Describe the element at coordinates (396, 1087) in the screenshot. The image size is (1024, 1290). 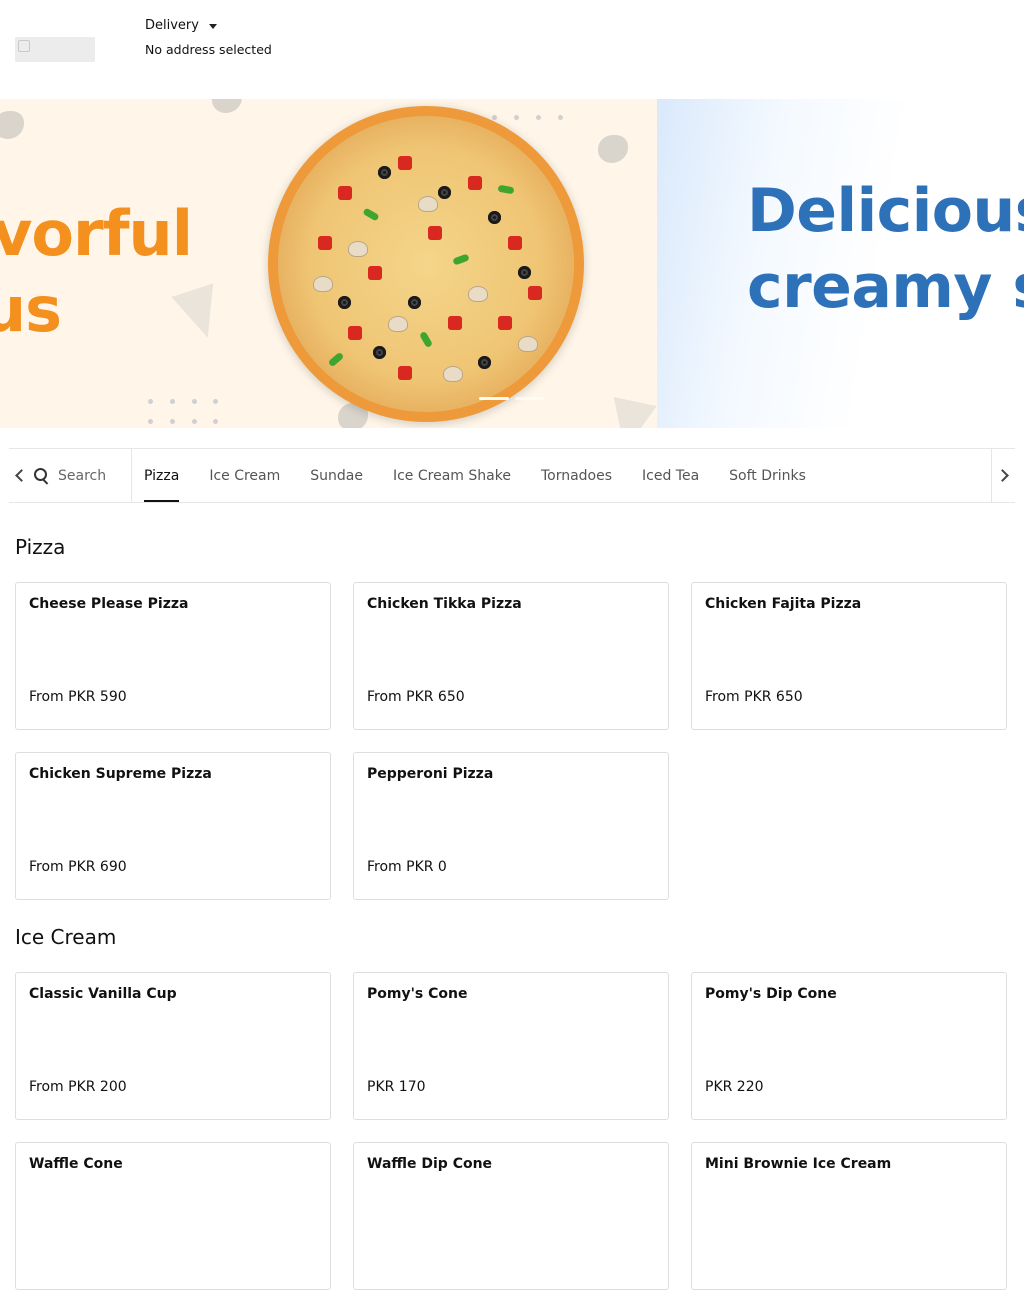
I see `item-price: PKR 170` at that location.